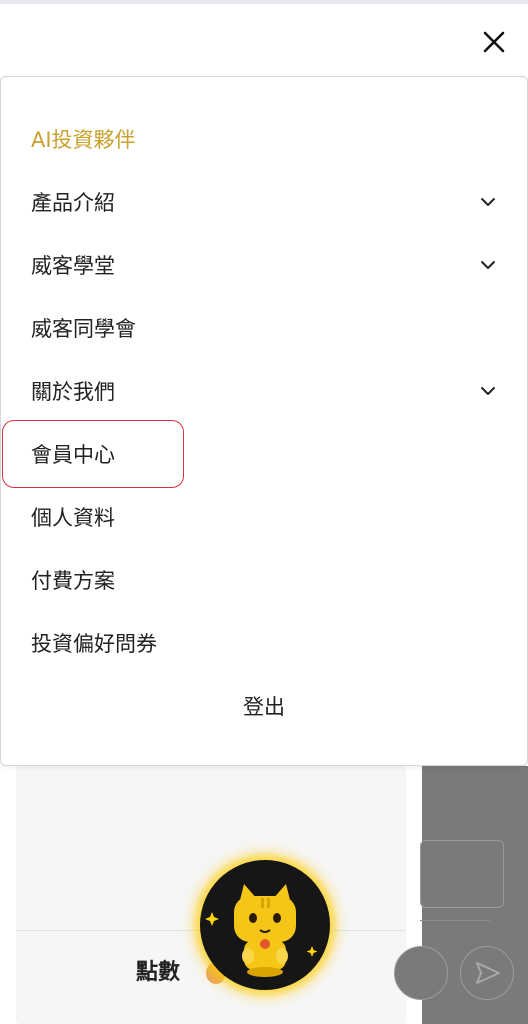  I want to click on menu-item-label: 投資偏好問券, so click(94, 644).